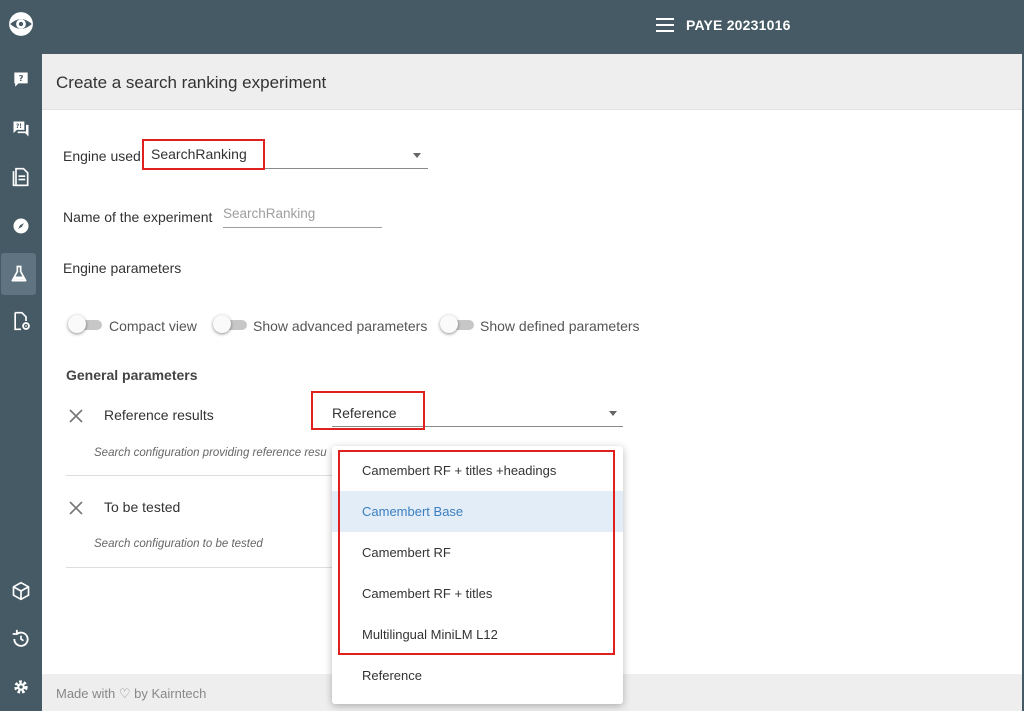 The height and width of the screenshot is (711, 1024). Describe the element at coordinates (457, 324) in the screenshot. I see `show-defined-toggle` at that location.